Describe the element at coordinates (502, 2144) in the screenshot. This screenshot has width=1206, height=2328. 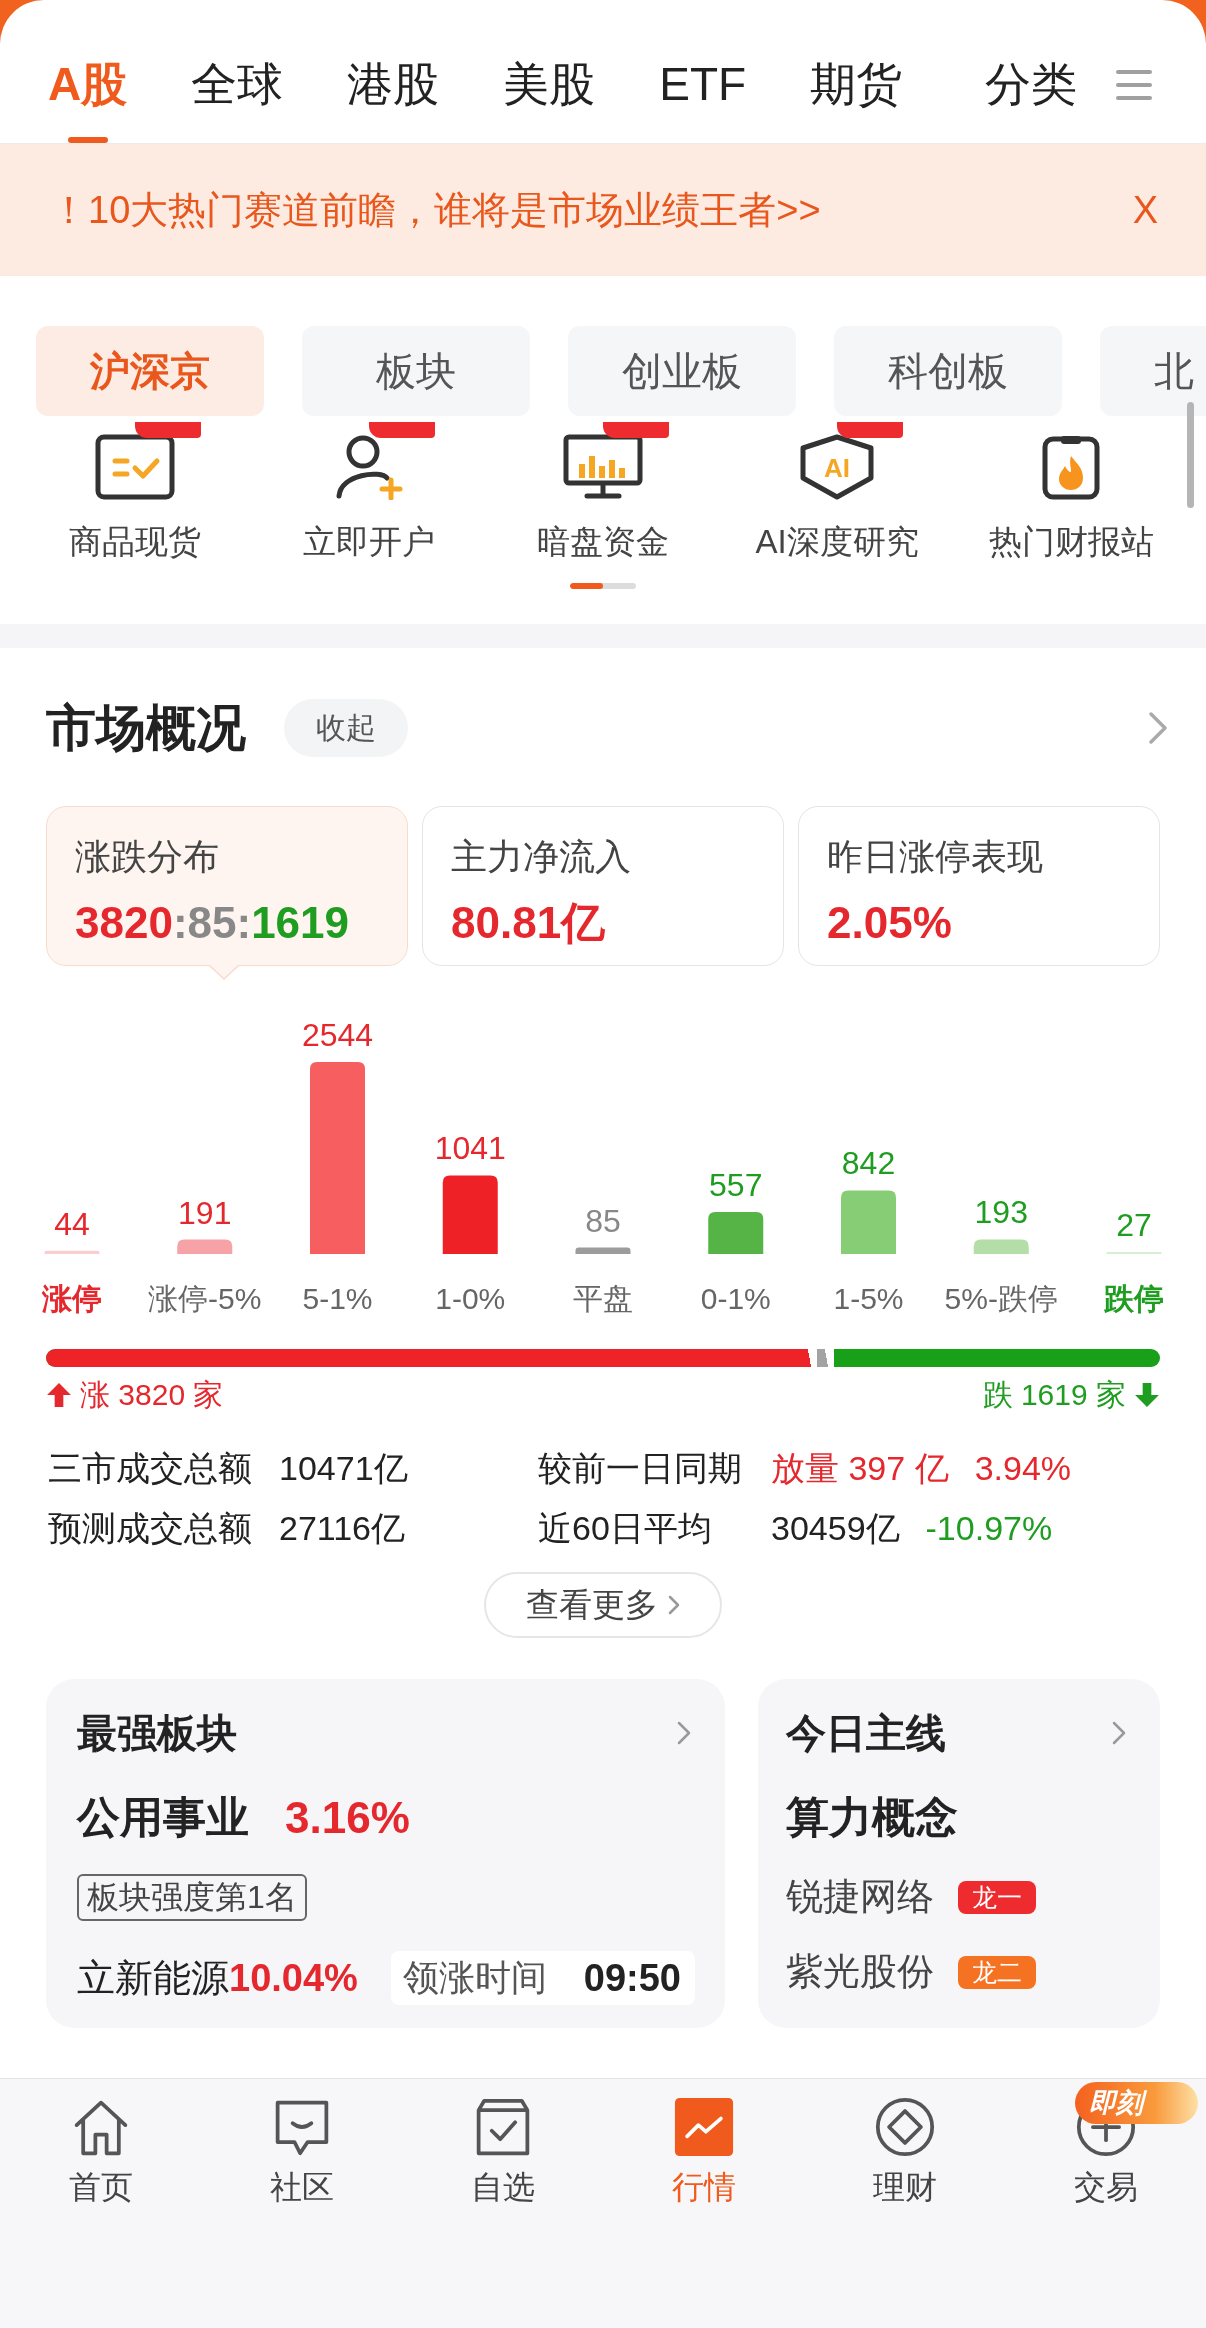
I see `nav-tab: 自选` at that location.